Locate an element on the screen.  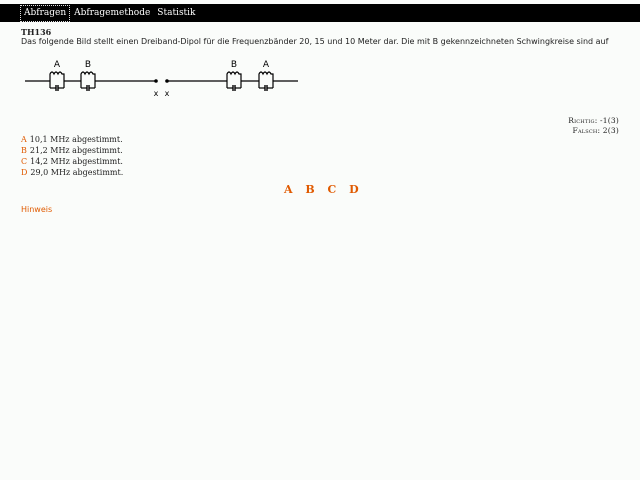
answer-letter: D is located at coordinates (24, 172).